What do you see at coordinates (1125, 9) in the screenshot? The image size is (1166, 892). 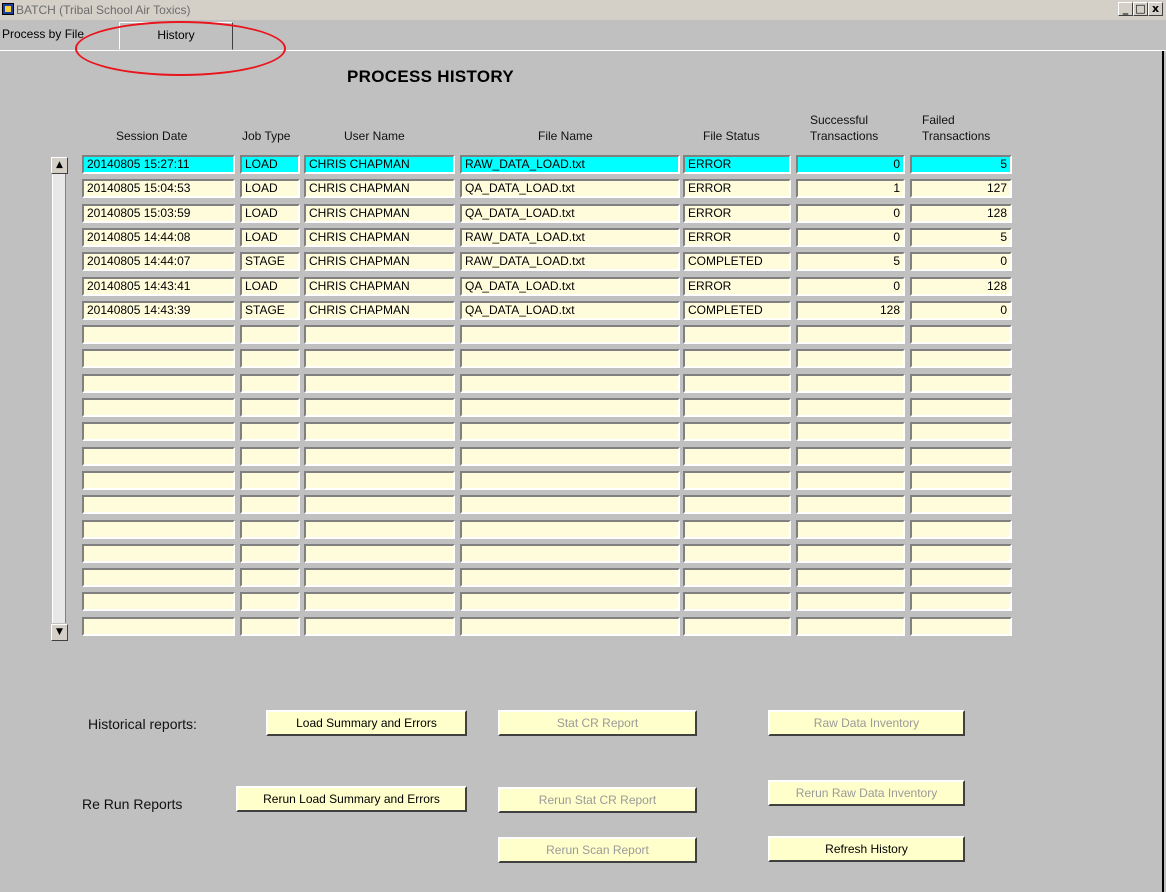 I see `minimize-button: _` at bounding box center [1125, 9].